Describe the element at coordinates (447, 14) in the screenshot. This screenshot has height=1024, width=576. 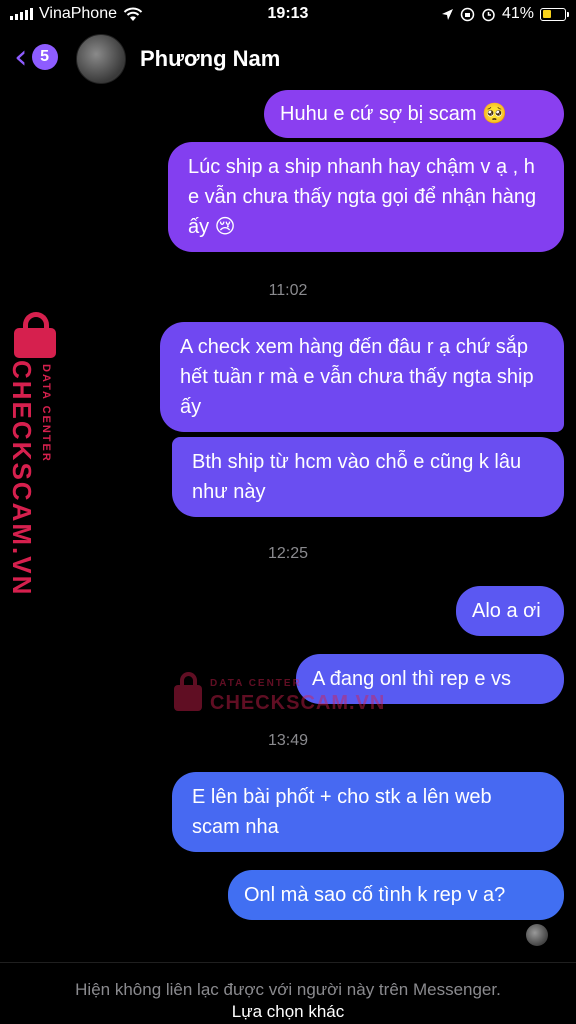
I see `location-icon` at that location.